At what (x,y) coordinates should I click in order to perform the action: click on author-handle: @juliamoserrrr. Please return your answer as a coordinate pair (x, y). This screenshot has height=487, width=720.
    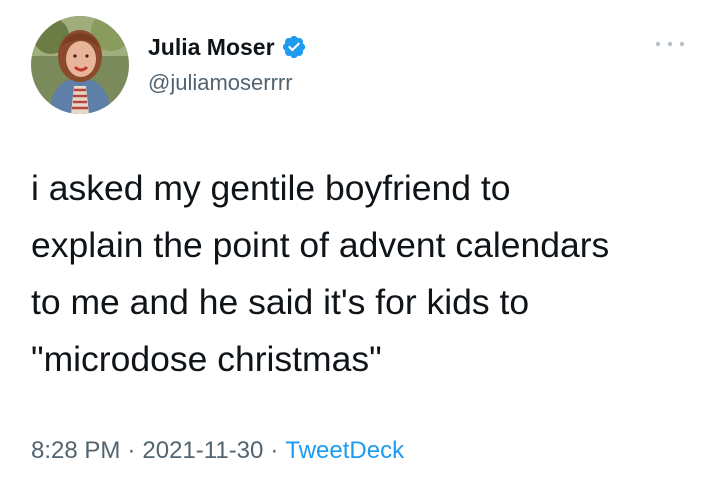
    Looking at the image, I should click on (220, 83).